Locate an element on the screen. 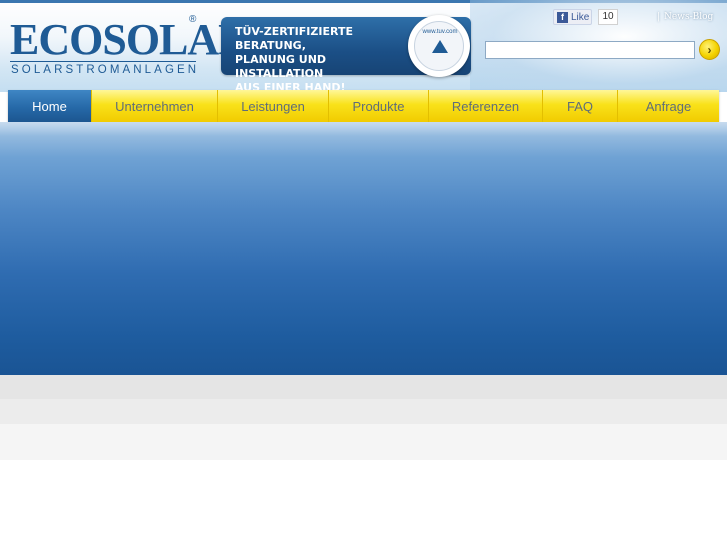 This screenshot has width=727, height=545. search-submit-button: › is located at coordinates (709, 49).